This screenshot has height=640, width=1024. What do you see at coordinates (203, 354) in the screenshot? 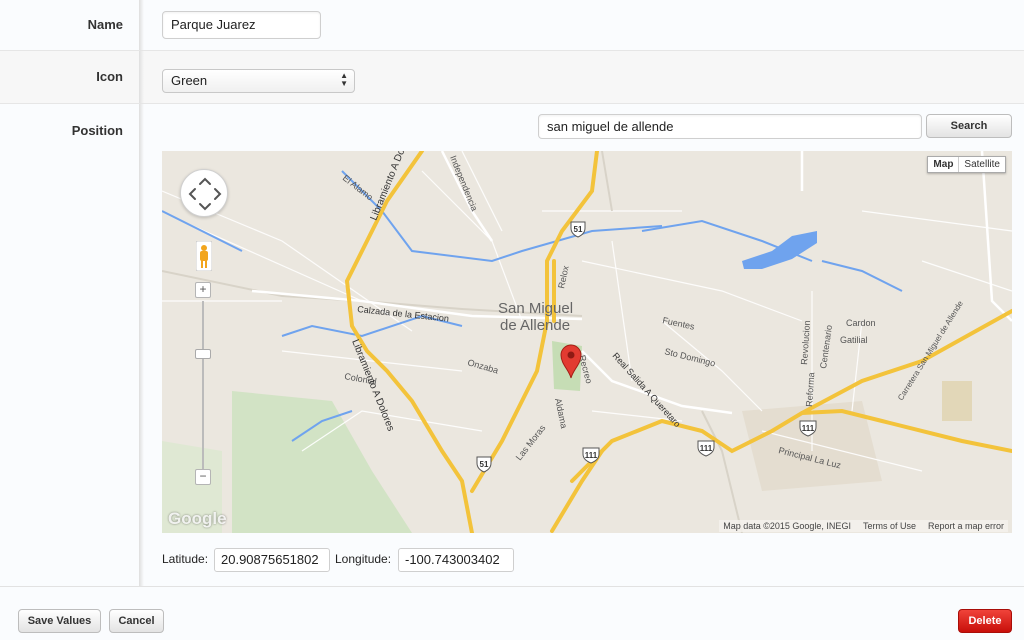
I see `zoom-slider-knob` at bounding box center [203, 354].